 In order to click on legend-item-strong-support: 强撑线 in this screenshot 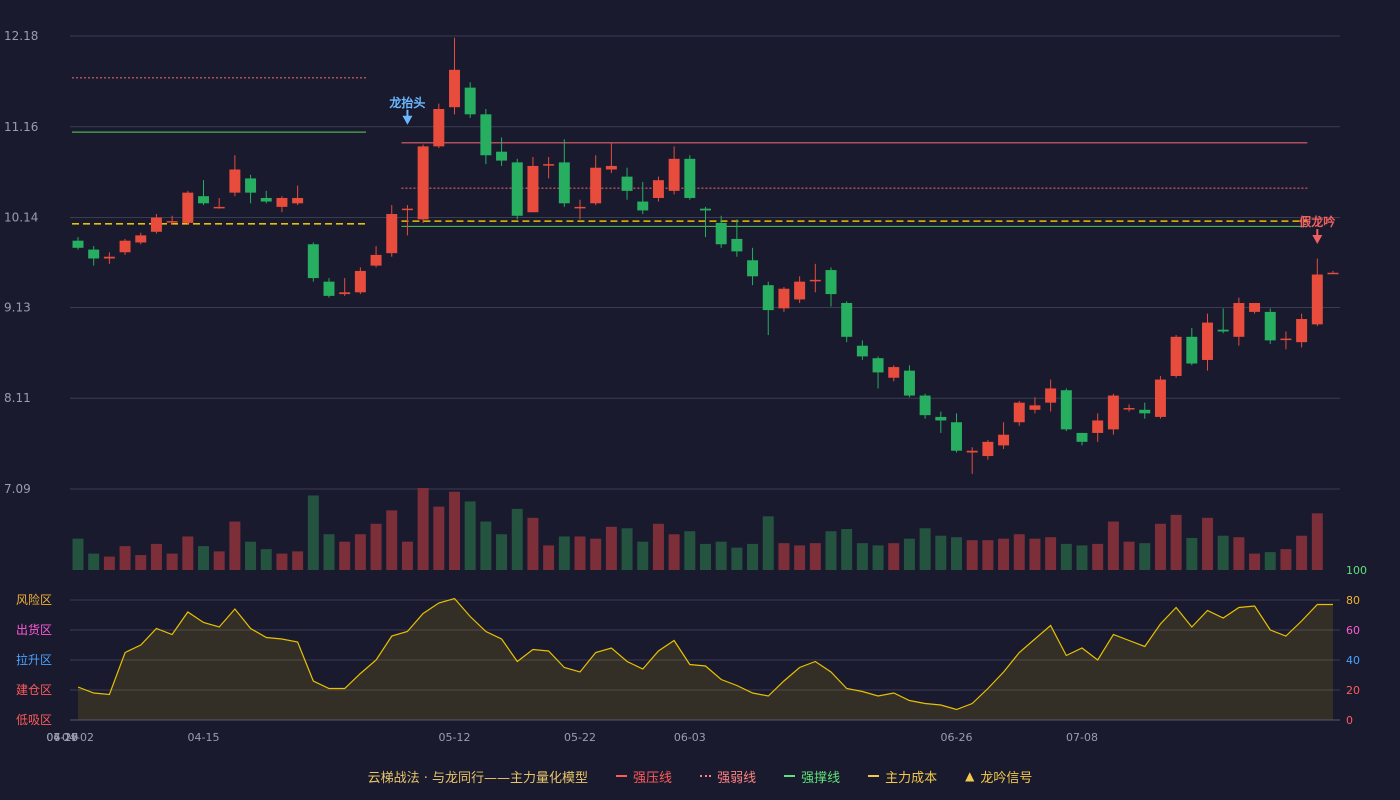, I will do `click(812, 776)`.